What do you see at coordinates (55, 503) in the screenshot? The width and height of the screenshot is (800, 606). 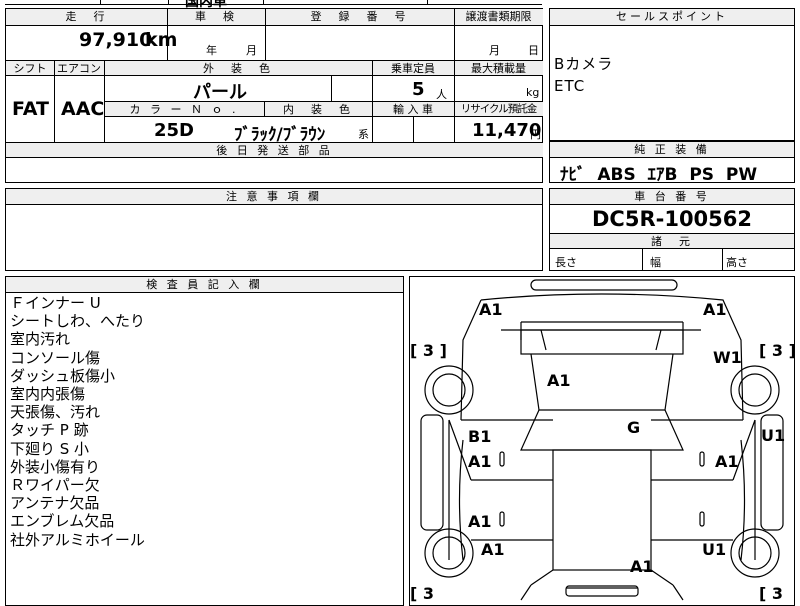 I see `inspector-note: アンテナ欠品` at bounding box center [55, 503].